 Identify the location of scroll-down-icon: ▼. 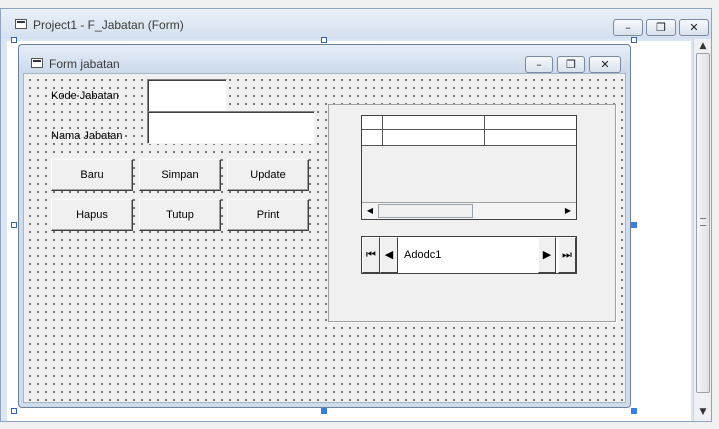
(703, 412).